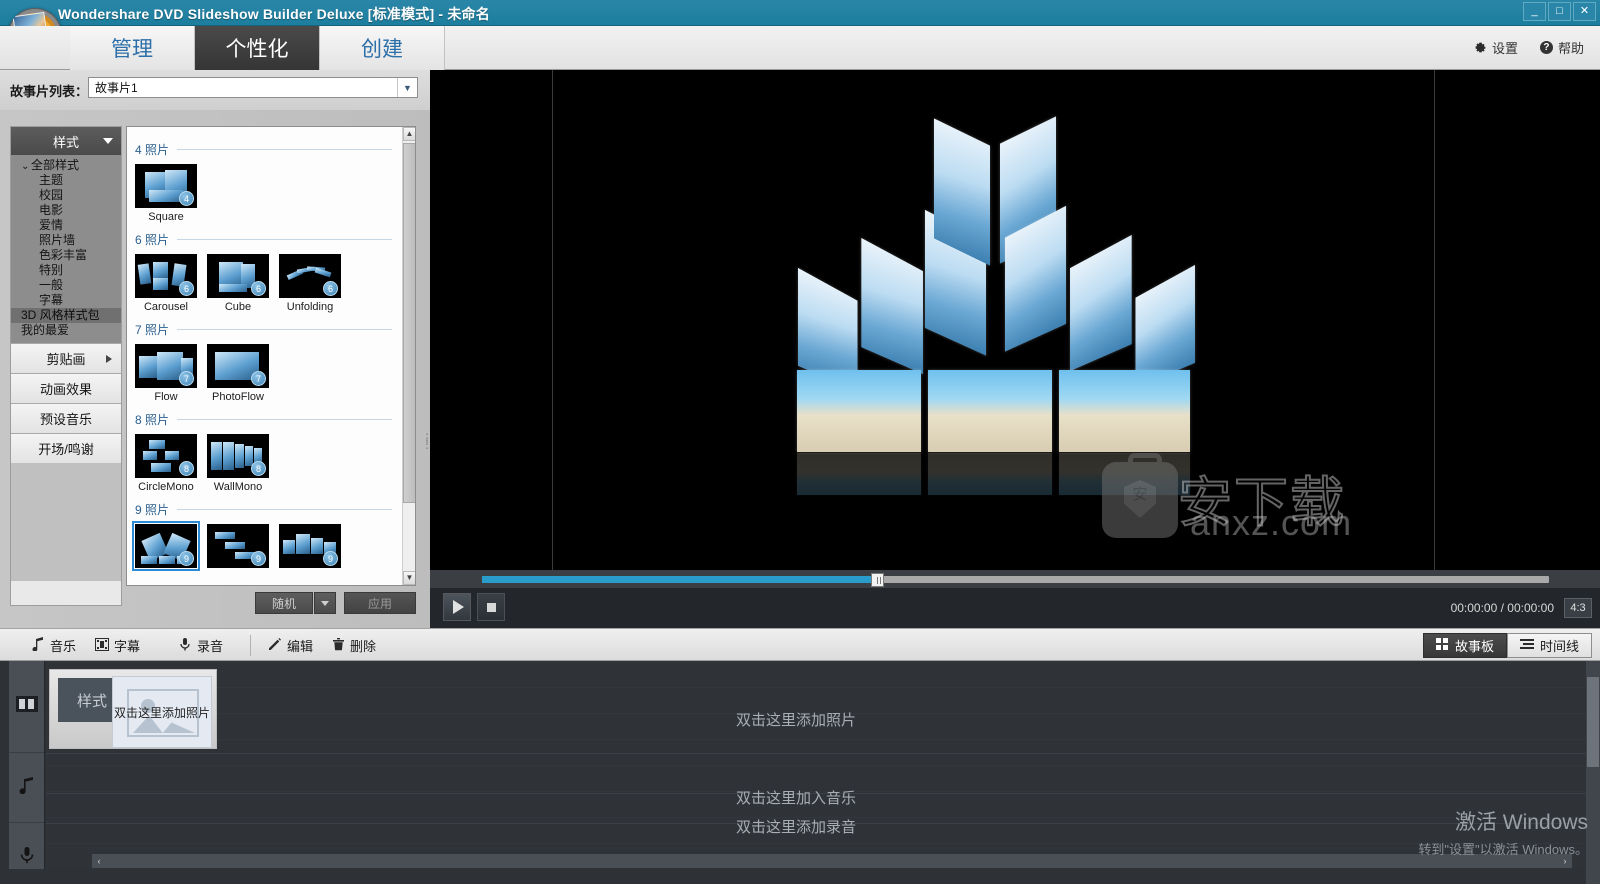 The width and height of the screenshot is (1600, 884). I want to click on sidebar-item-preset-music: 预设音乐, so click(66, 418).